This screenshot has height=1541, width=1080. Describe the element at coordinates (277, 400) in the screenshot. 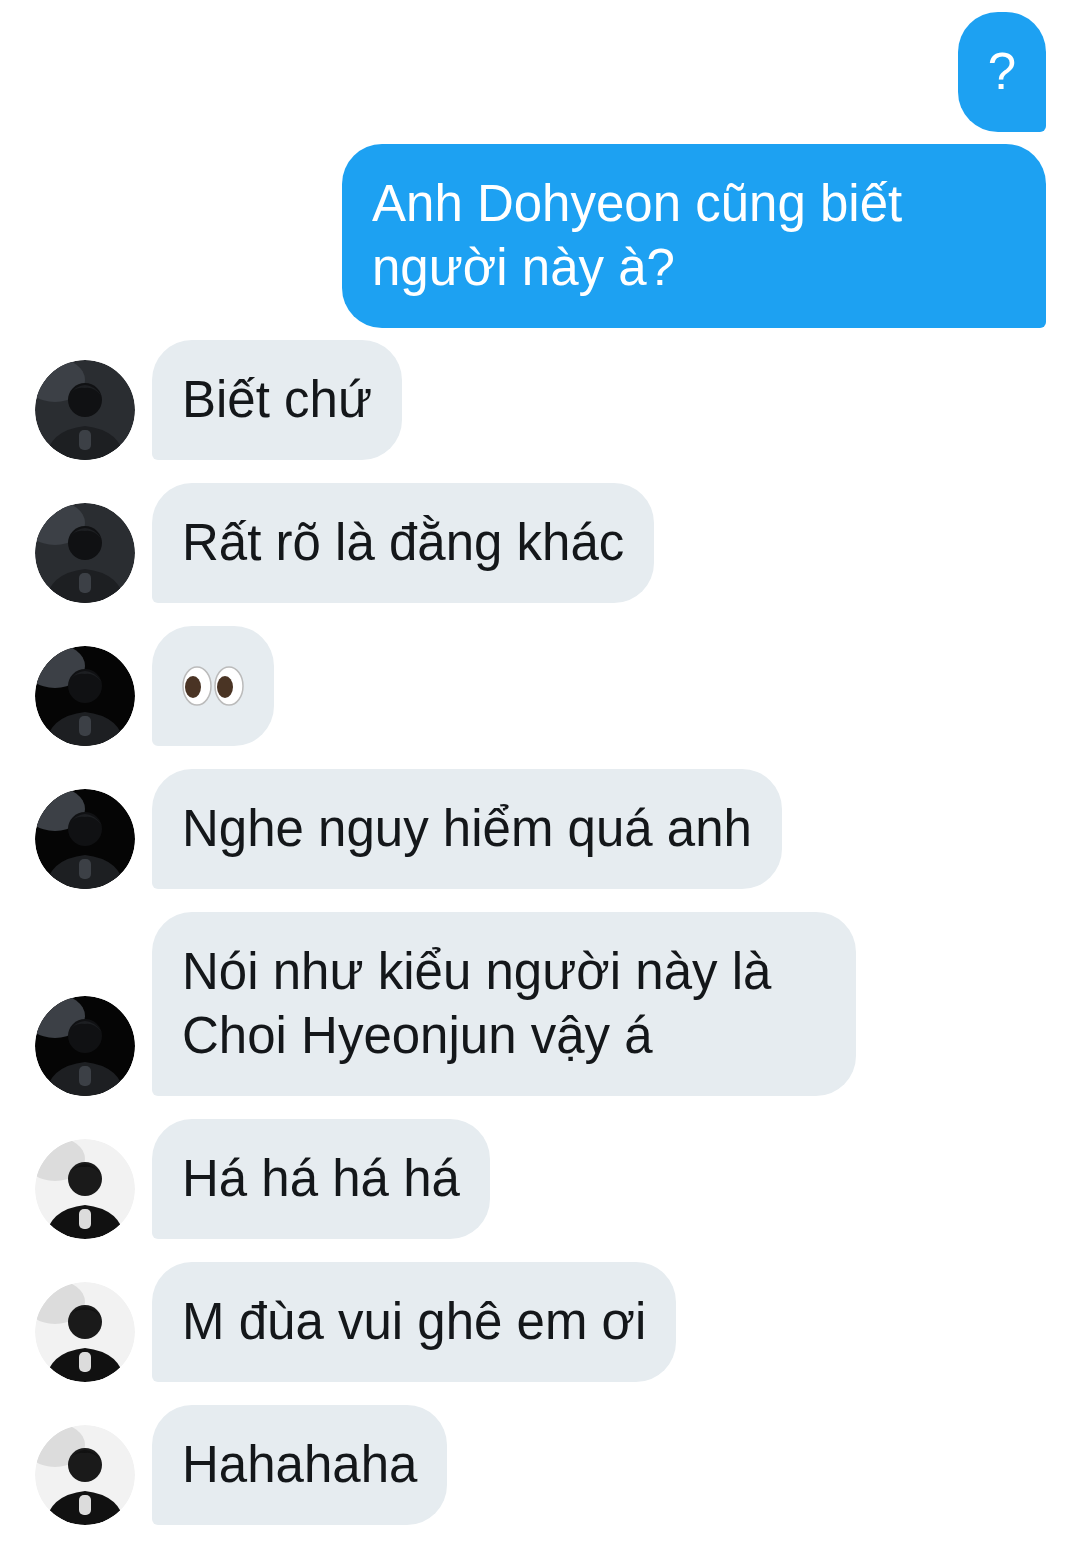

I see `message-bubble: Biết chứ` at that location.